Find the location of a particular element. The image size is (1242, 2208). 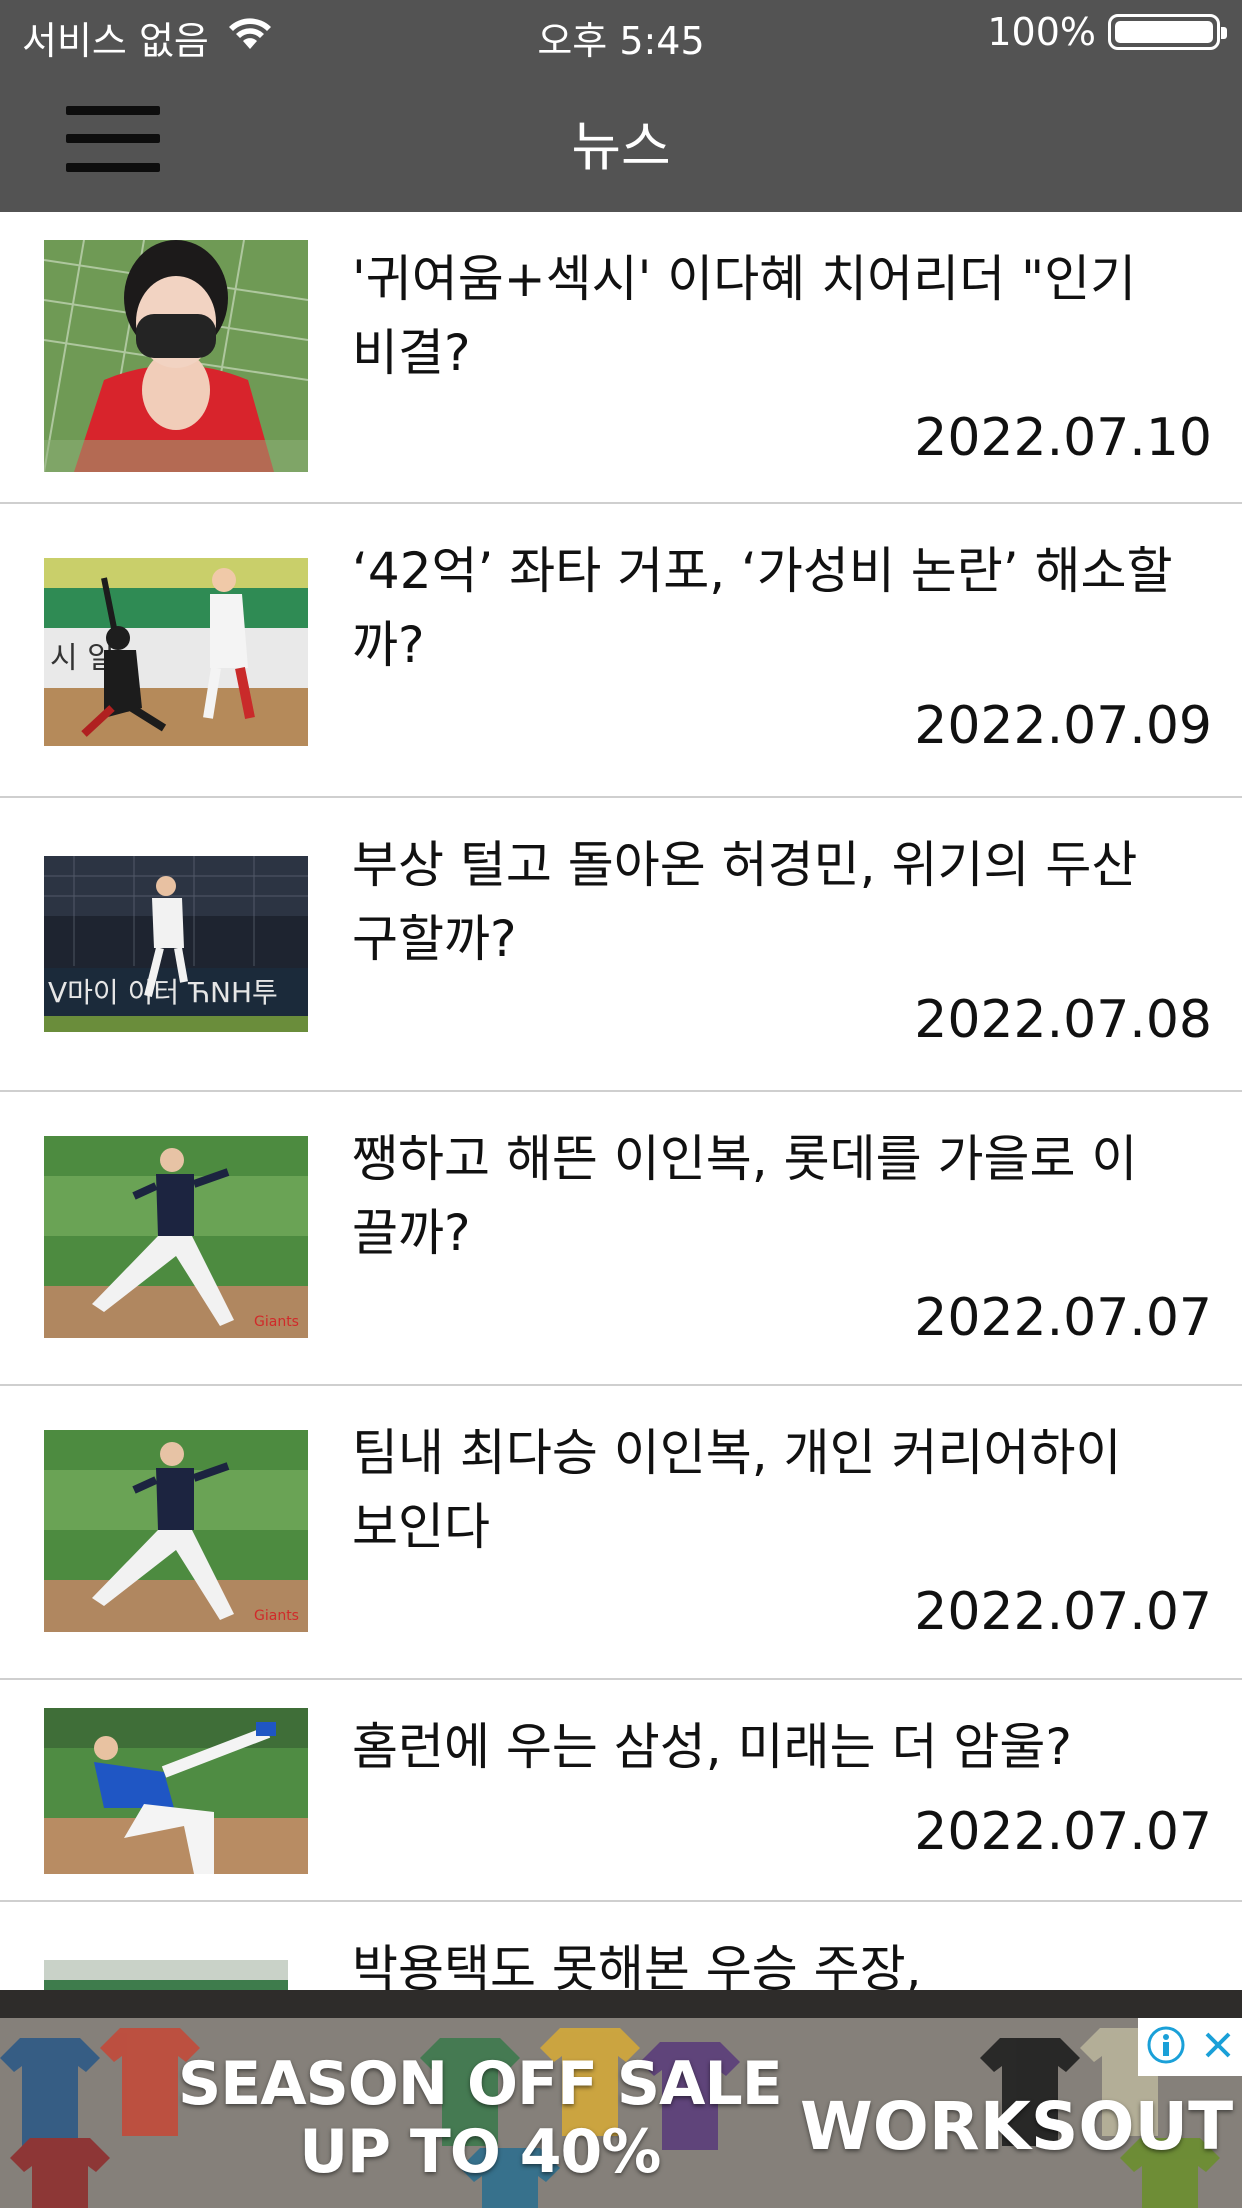

news-date: 2022.07.09 is located at coordinates (1063, 726).